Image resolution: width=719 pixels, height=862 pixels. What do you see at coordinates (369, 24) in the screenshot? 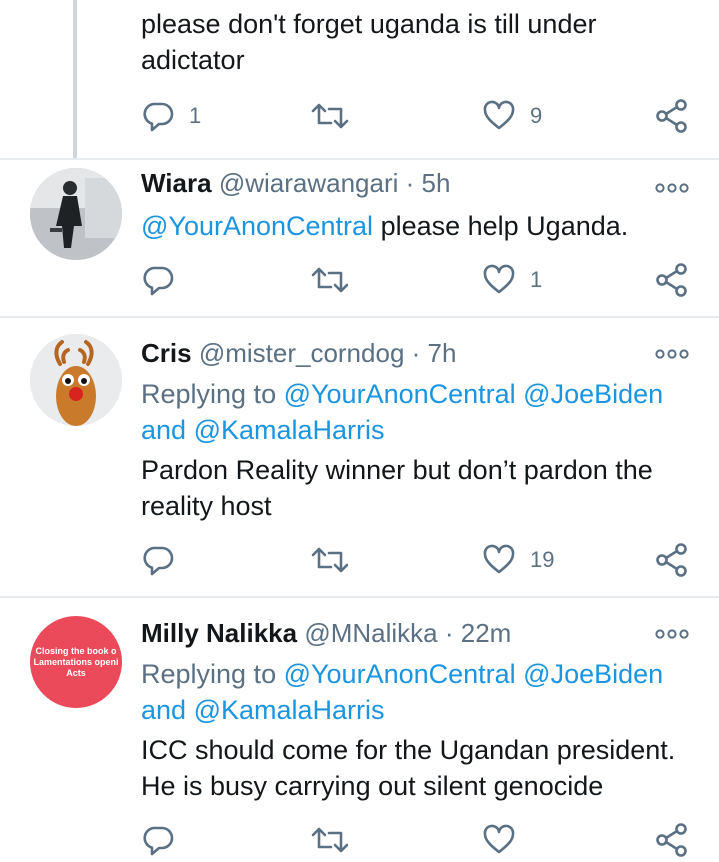
I see `tweet-0-line-1: please don't forget uganda is till under` at bounding box center [369, 24].